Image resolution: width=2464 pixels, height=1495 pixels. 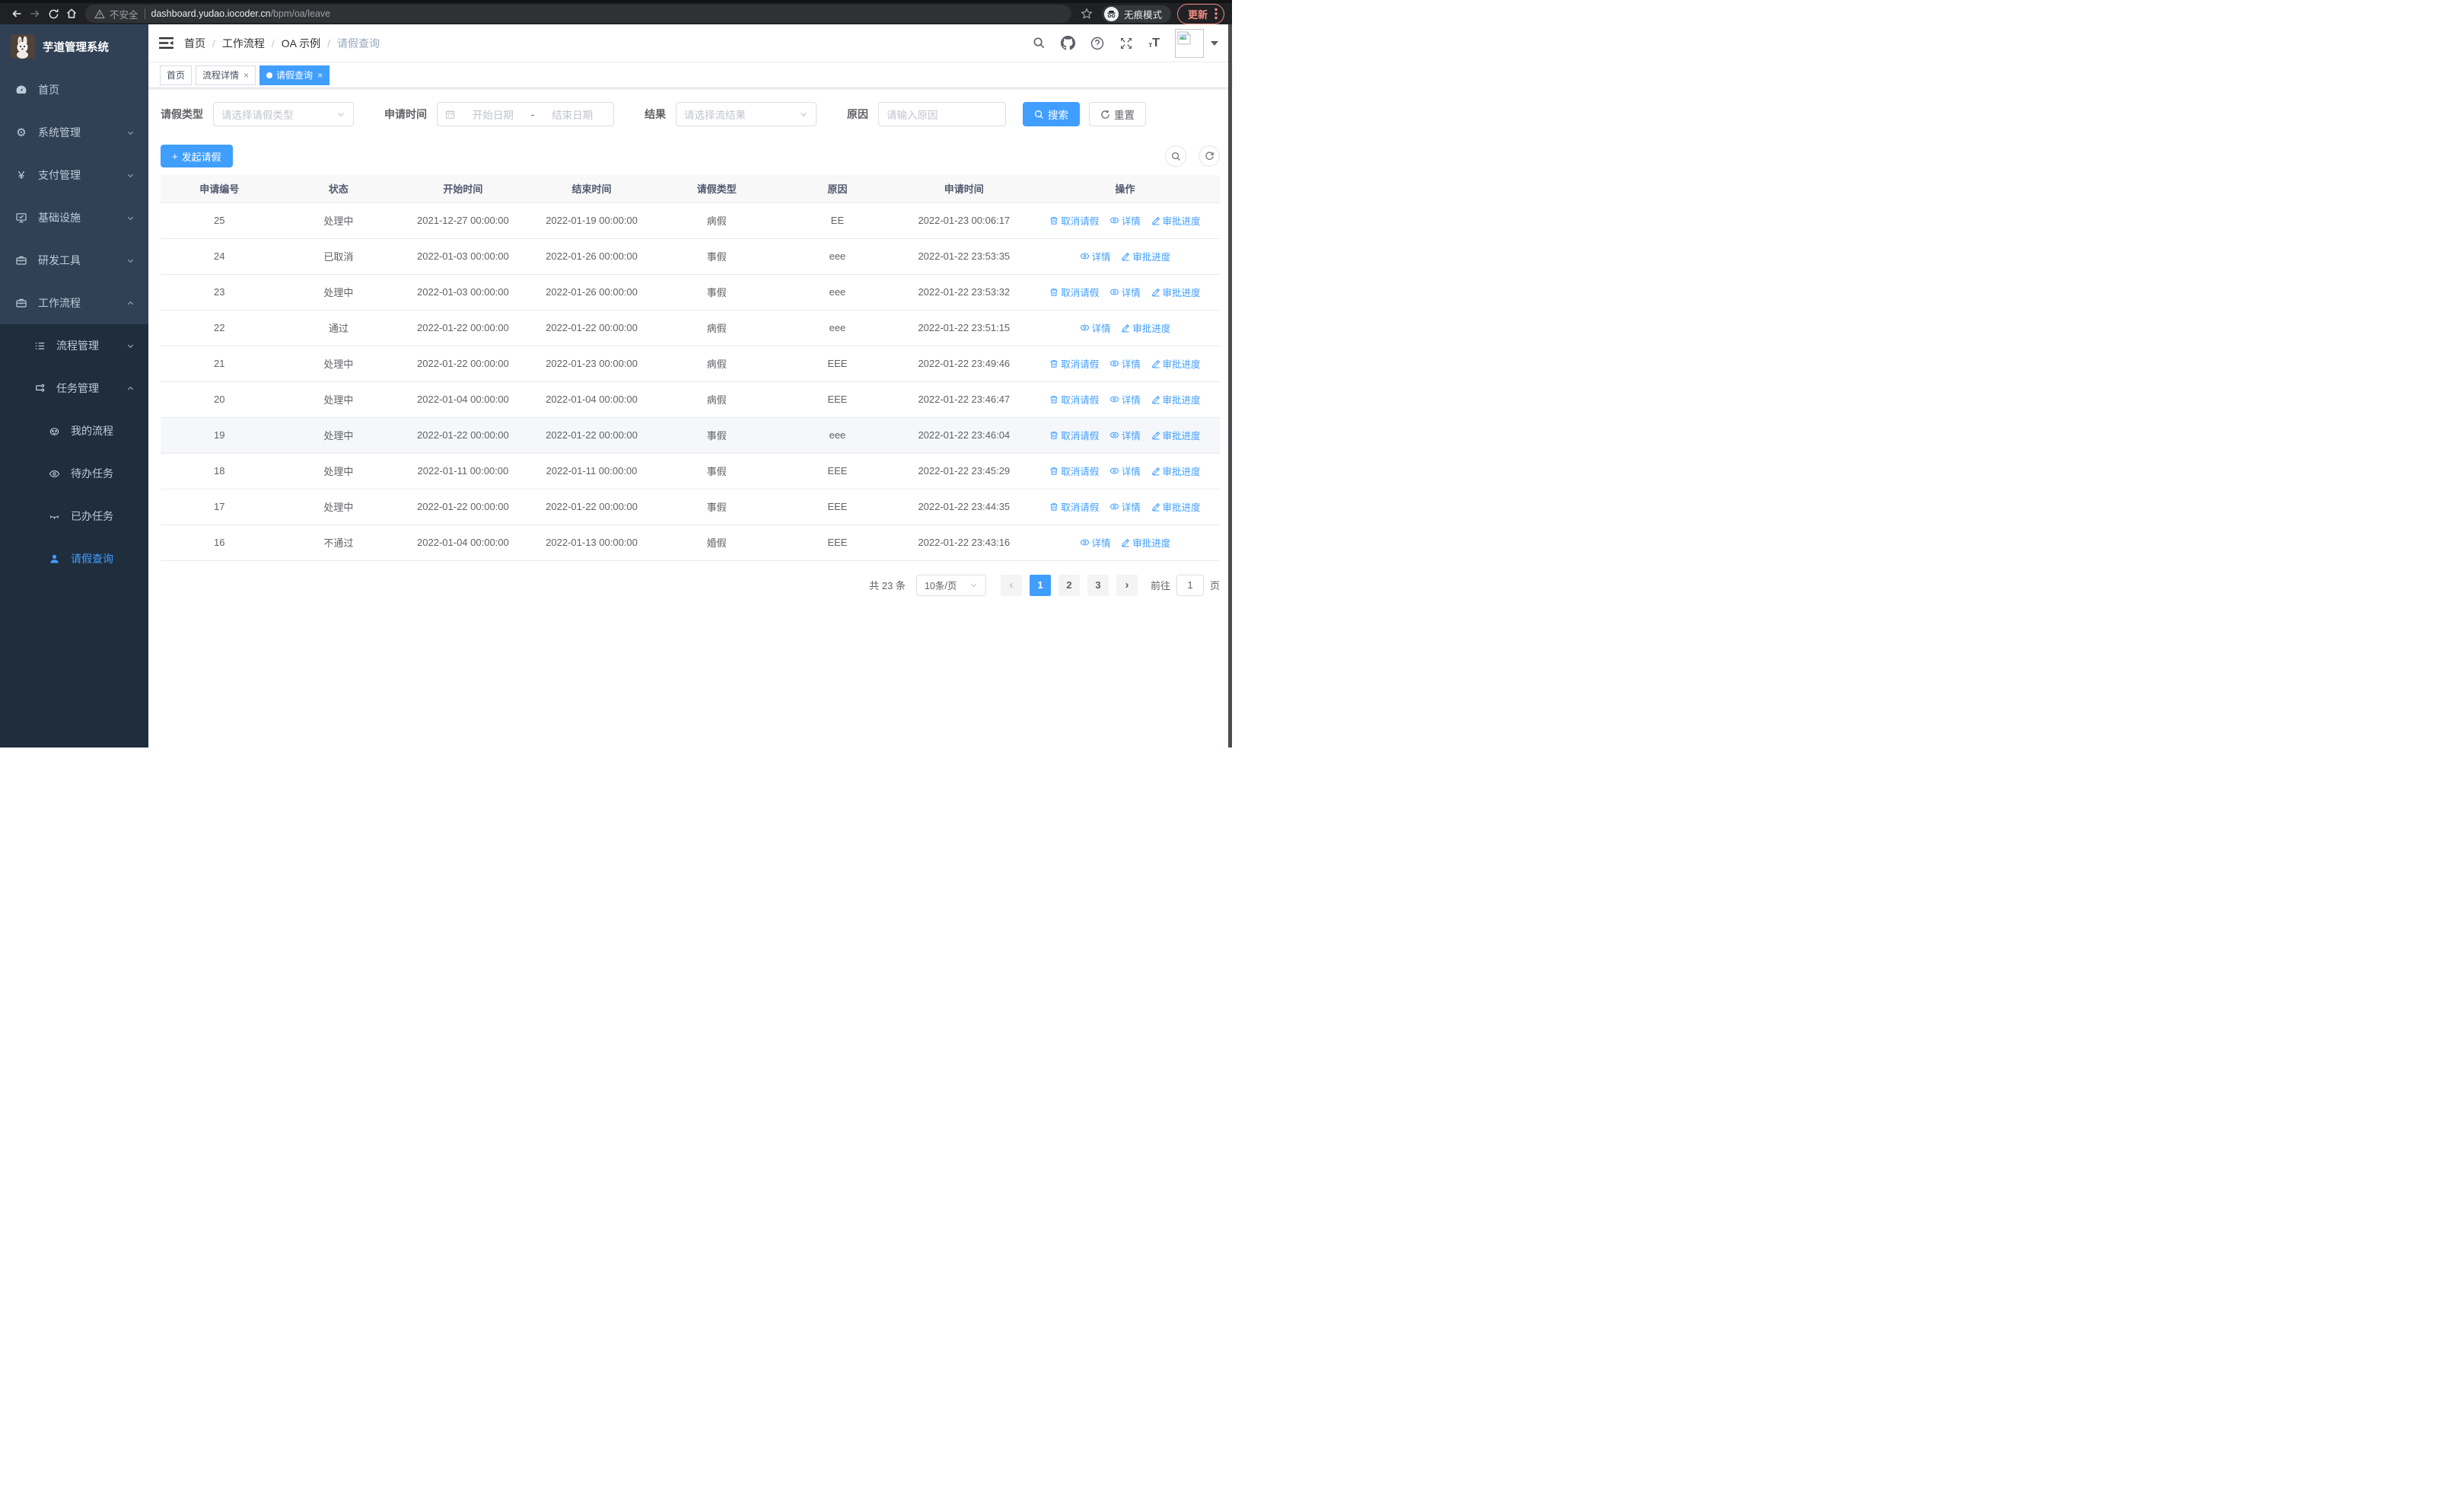 What do you see at coordinates (53, 14) in the screenshot?
I see `browser-reload-button` at bounding box center [53, 14].